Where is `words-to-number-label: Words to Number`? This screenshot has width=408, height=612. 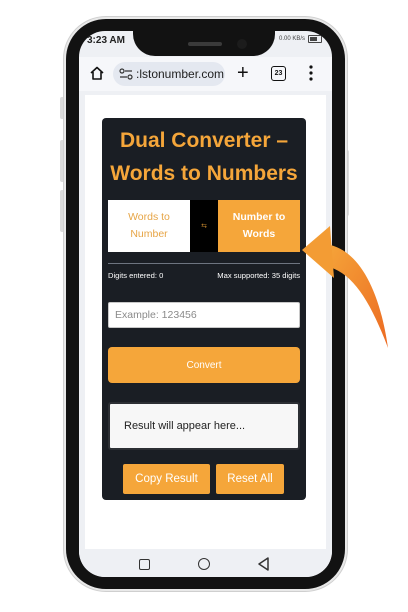
words-to-number-label: Words to Number is located at coordinates (149, 225).